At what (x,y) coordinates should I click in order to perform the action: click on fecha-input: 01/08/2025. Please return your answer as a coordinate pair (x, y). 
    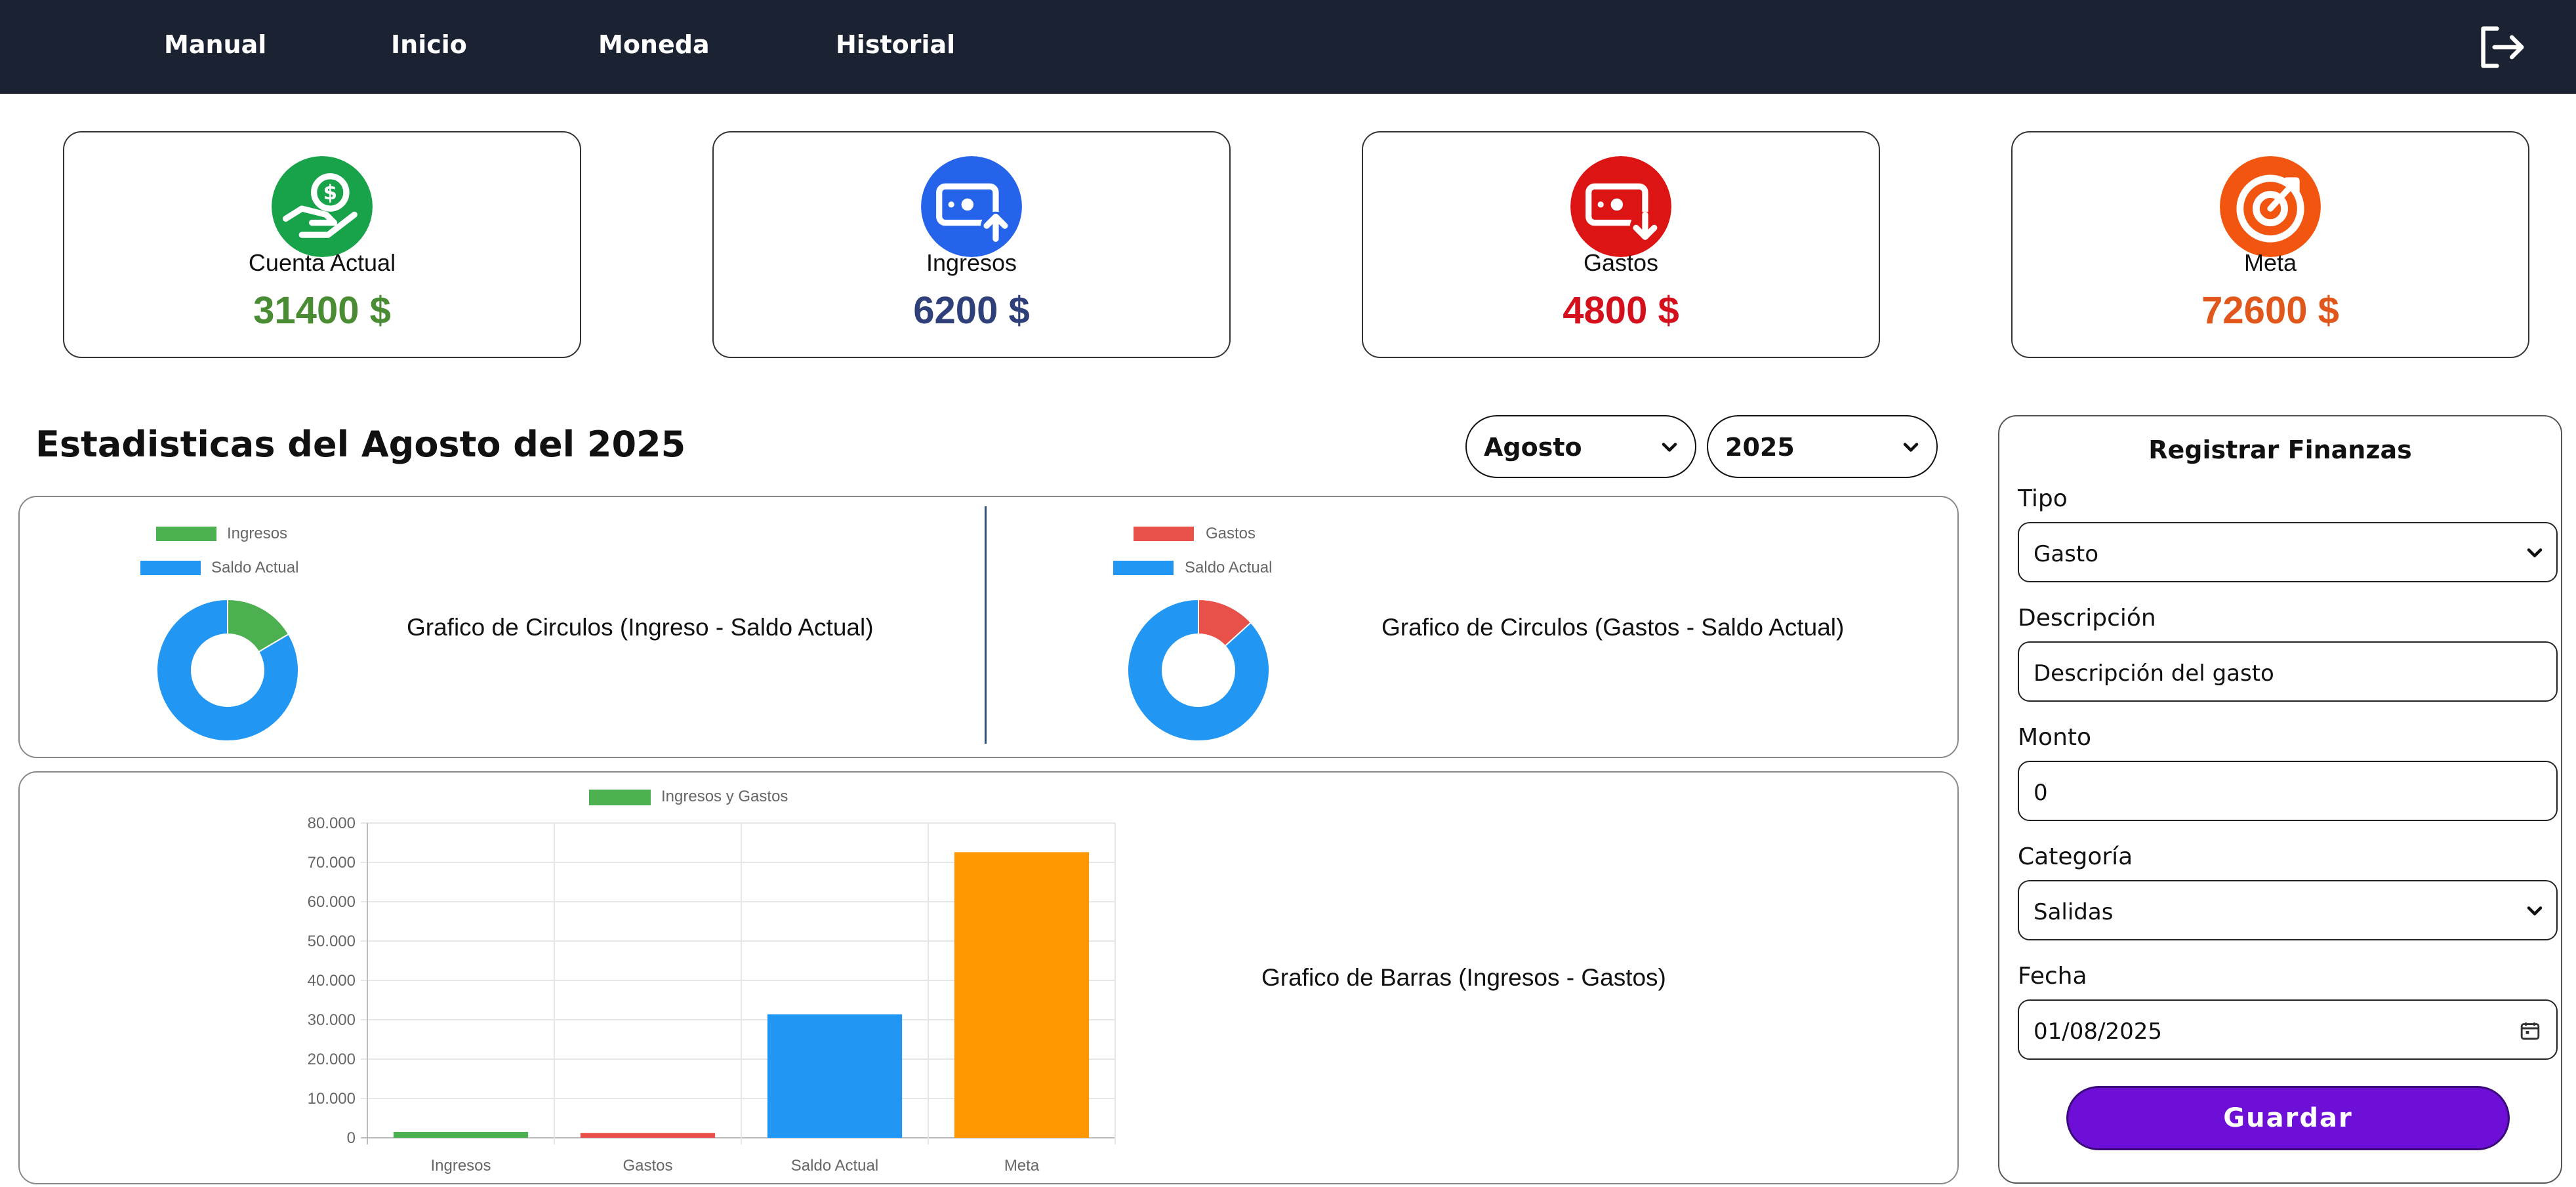
    Looking at the image, I should click on (2288, 1029).